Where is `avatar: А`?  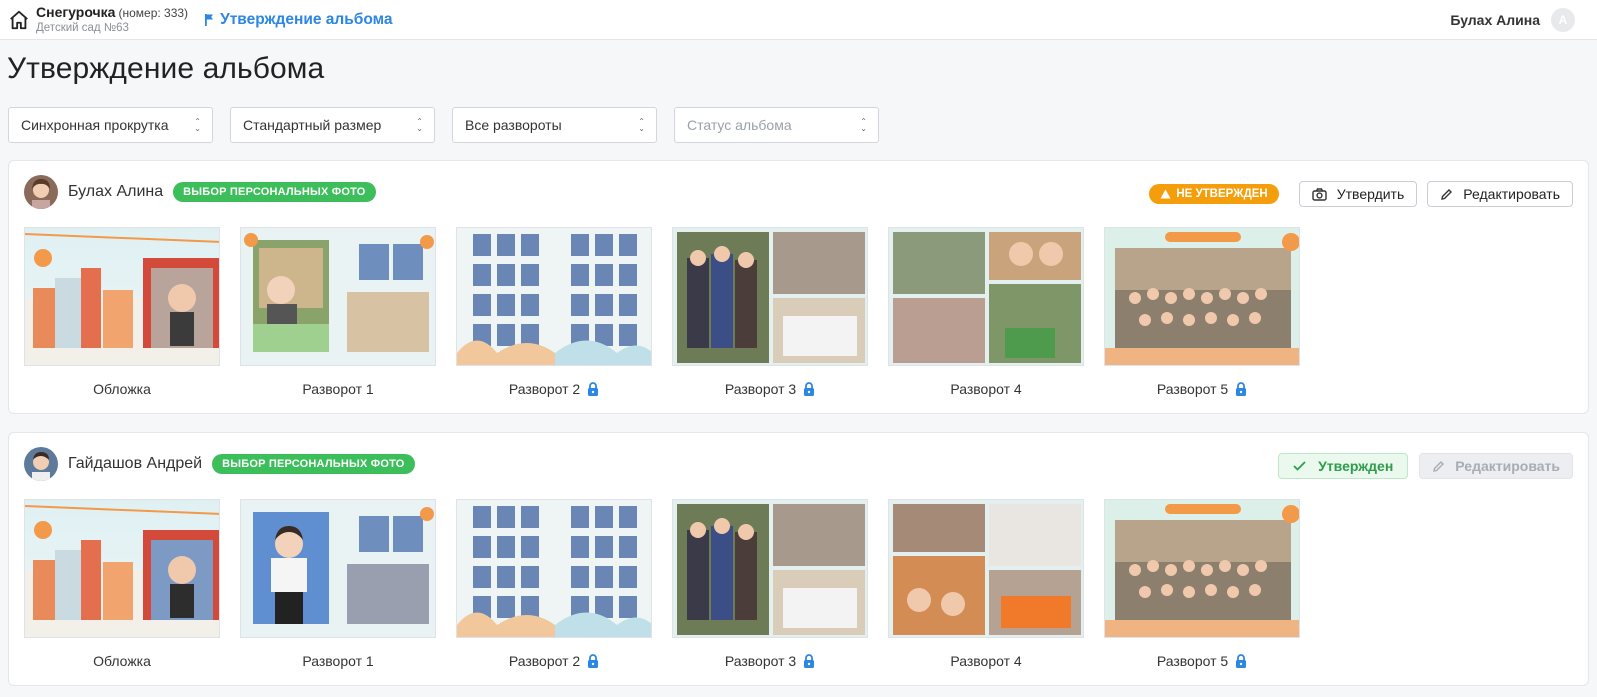 avatar: А is located at coordinates (1563, 20).